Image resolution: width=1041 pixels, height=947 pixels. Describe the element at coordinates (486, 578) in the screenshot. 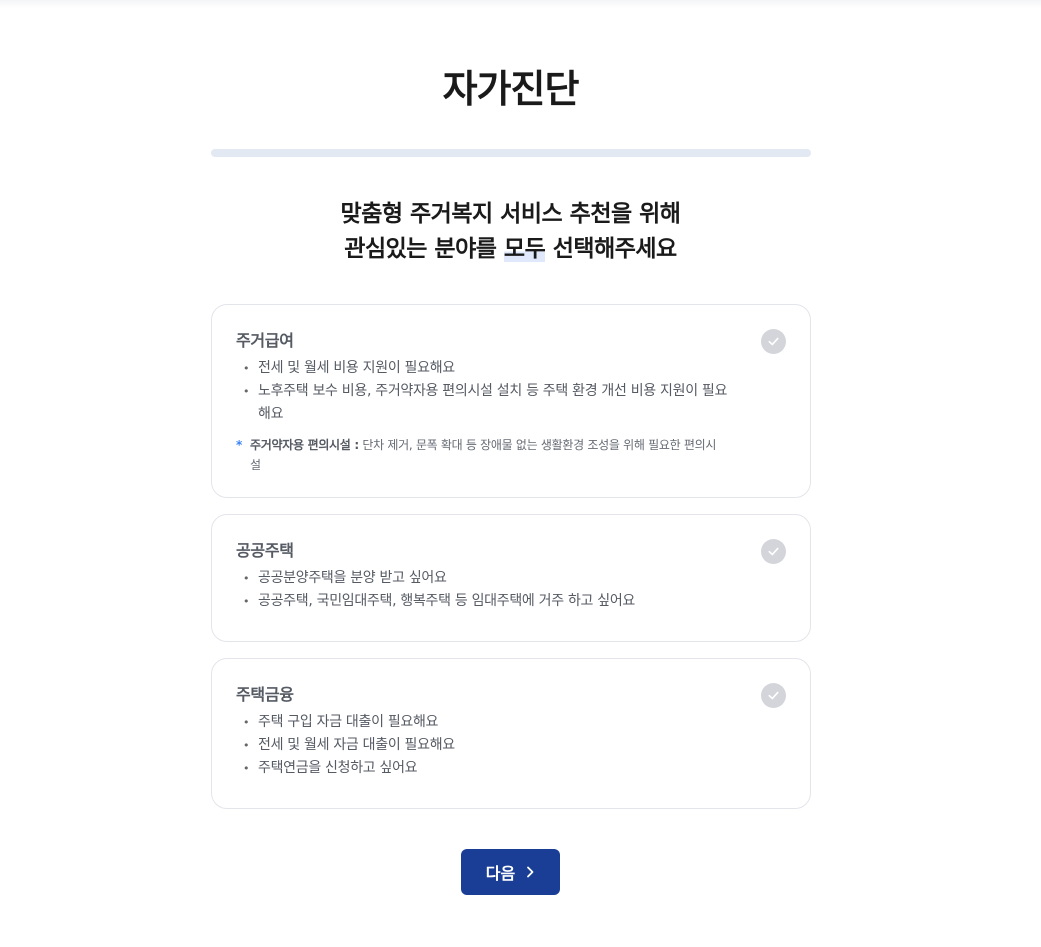

I see `list-item: 공공분양주택을 분양 받고 싶어요` at that location.